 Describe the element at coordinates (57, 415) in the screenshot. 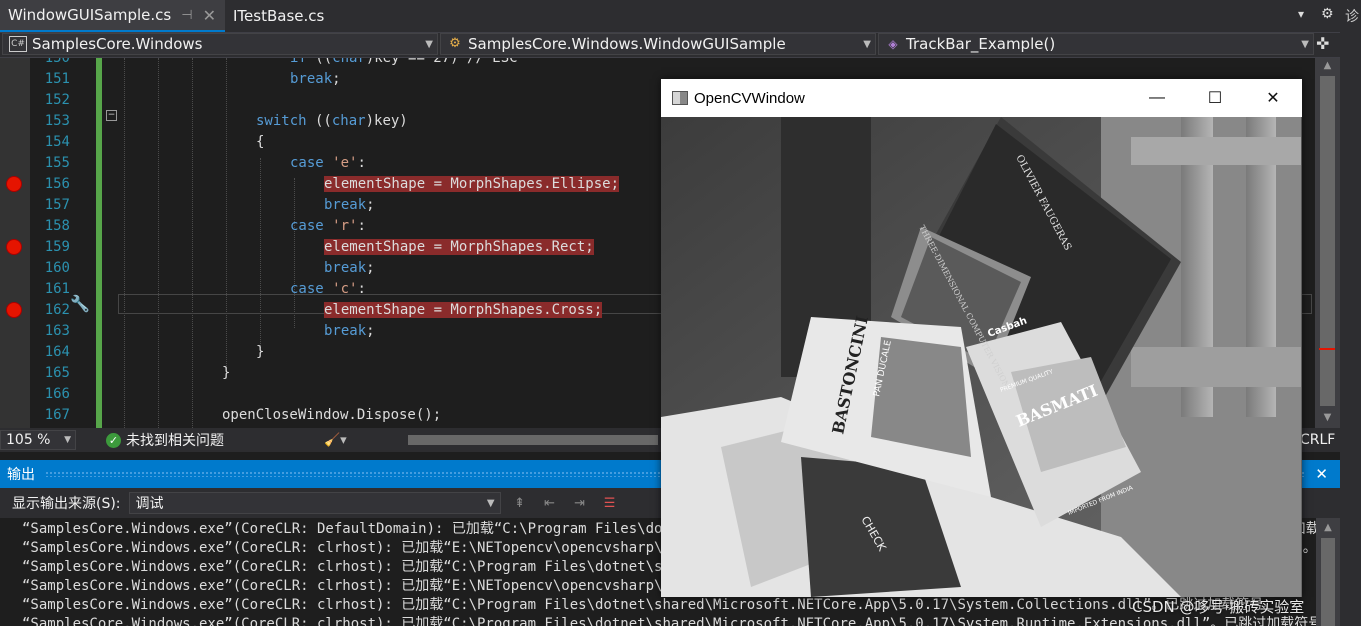

I see `line-number: 167` at that location.